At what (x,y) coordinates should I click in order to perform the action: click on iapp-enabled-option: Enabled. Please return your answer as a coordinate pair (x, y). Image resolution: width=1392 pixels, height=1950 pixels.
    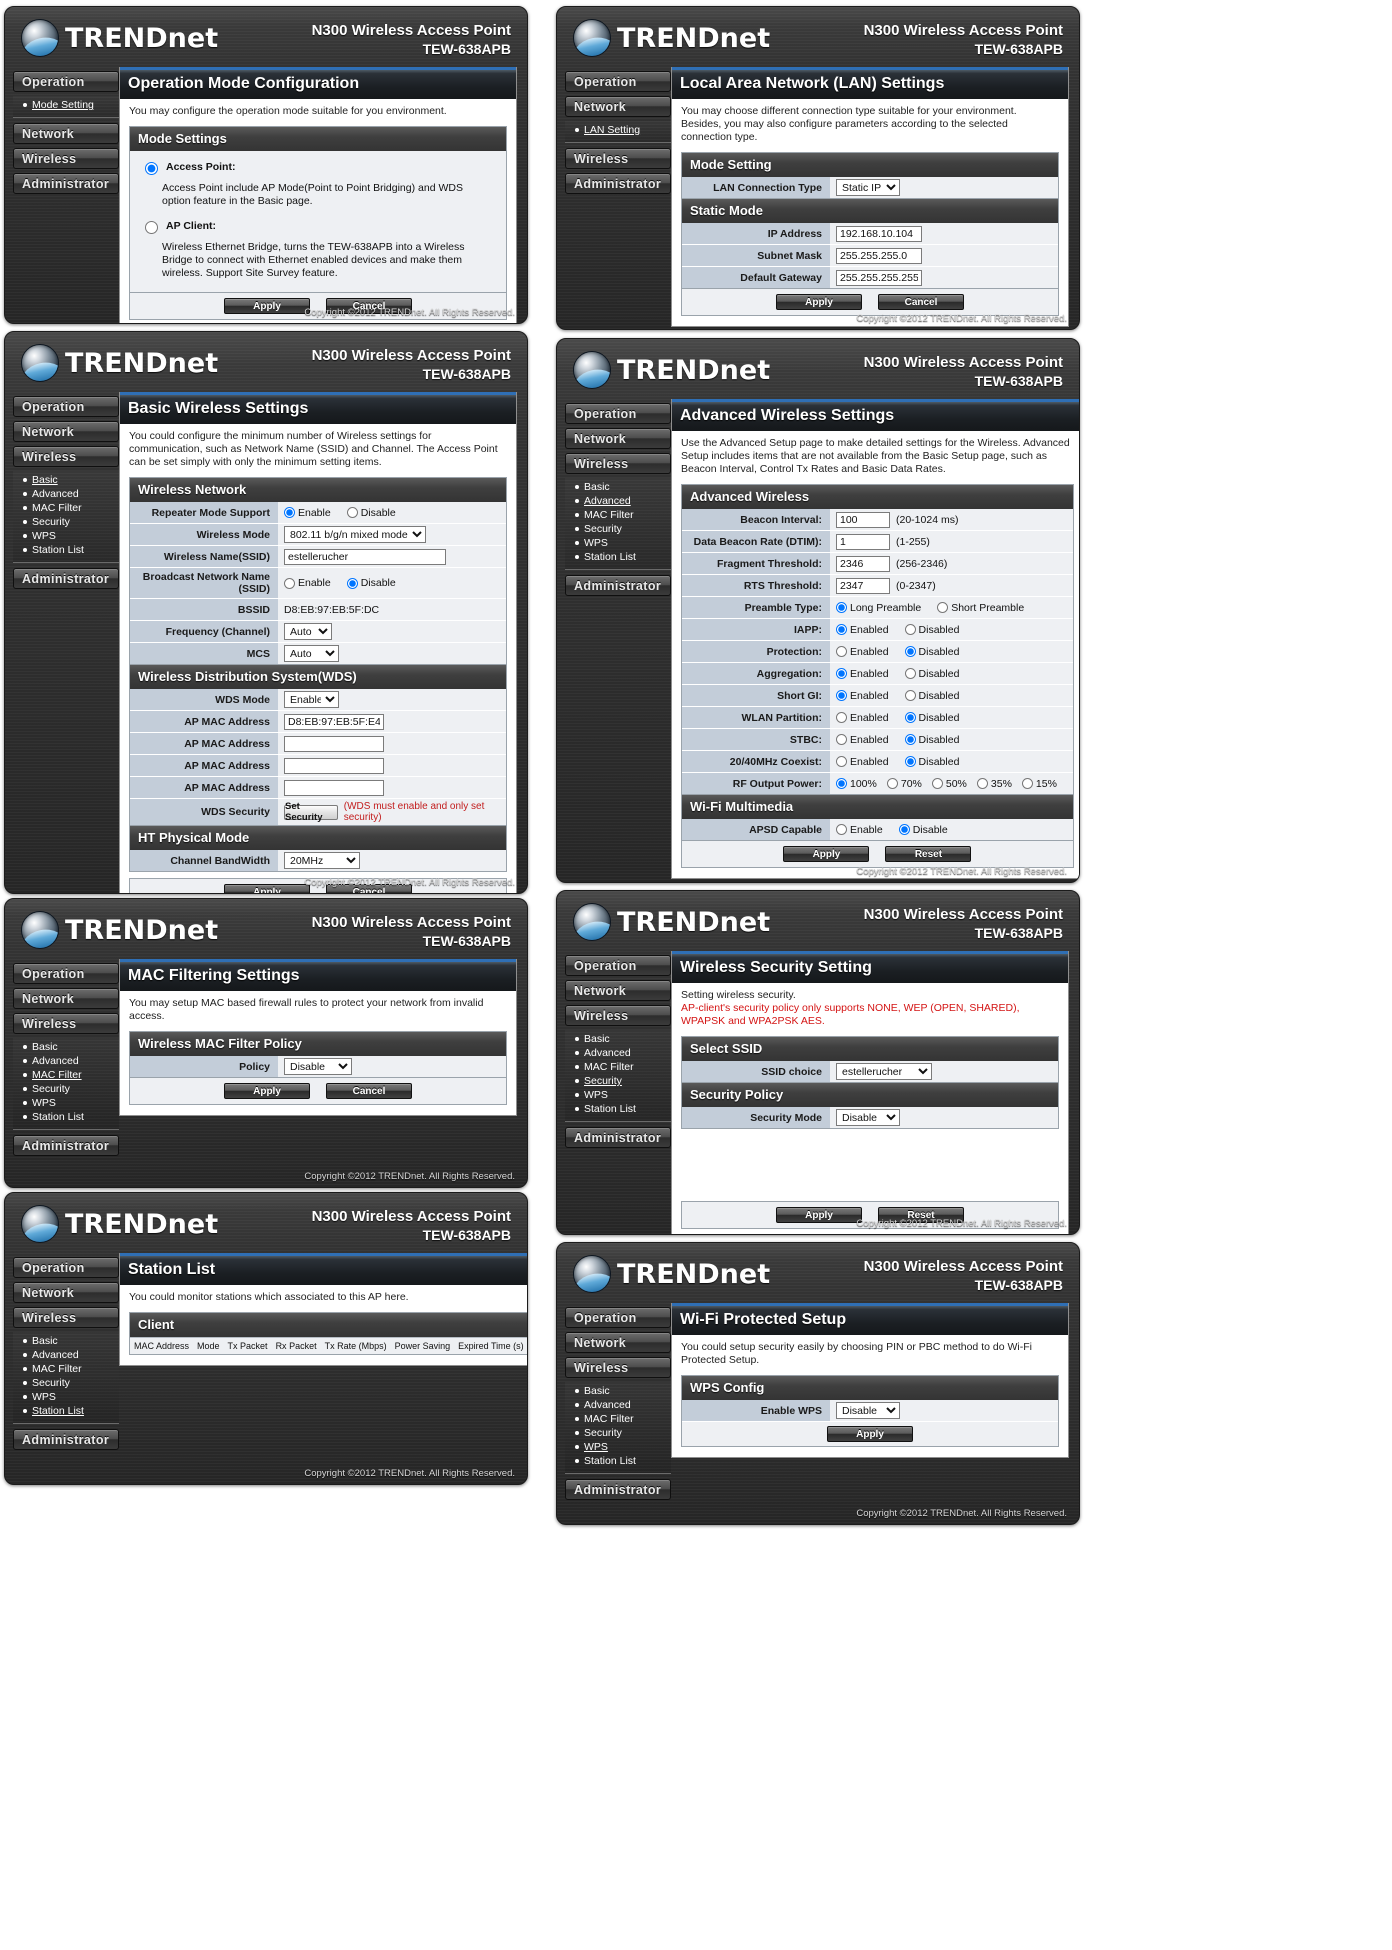
    Looking at the image, I should click on (862, 630).